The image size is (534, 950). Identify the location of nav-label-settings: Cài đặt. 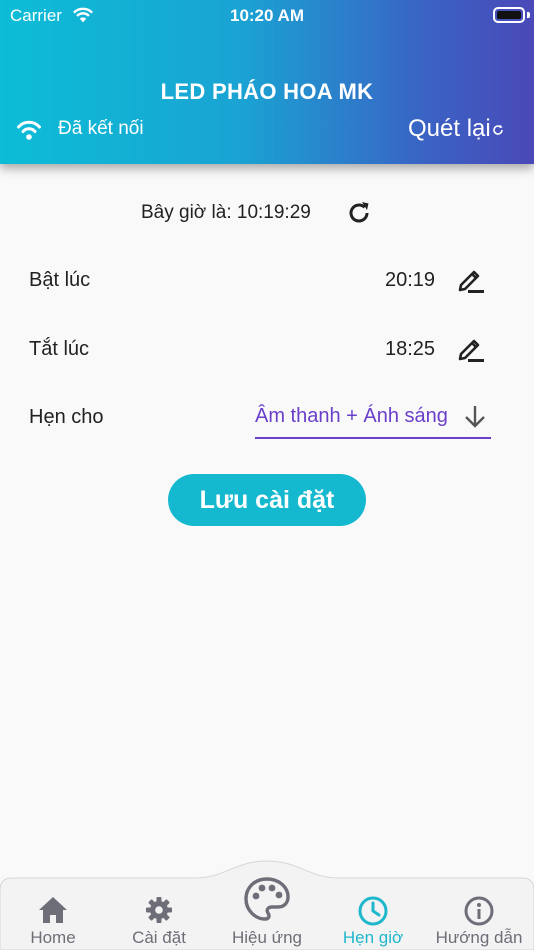
(159, 937).